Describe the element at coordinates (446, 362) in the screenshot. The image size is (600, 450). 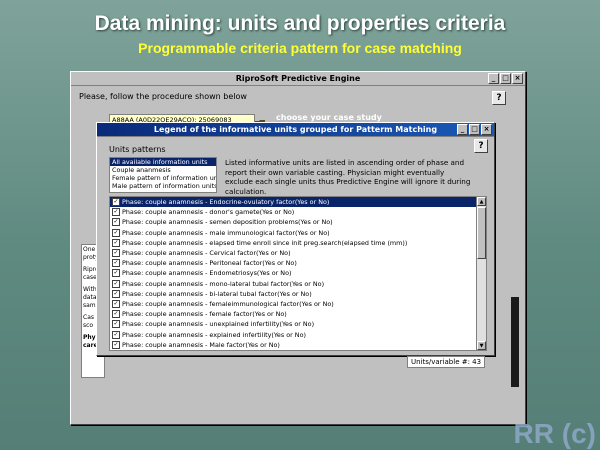
I see `units-count: Units/variable #: 43` at that location.